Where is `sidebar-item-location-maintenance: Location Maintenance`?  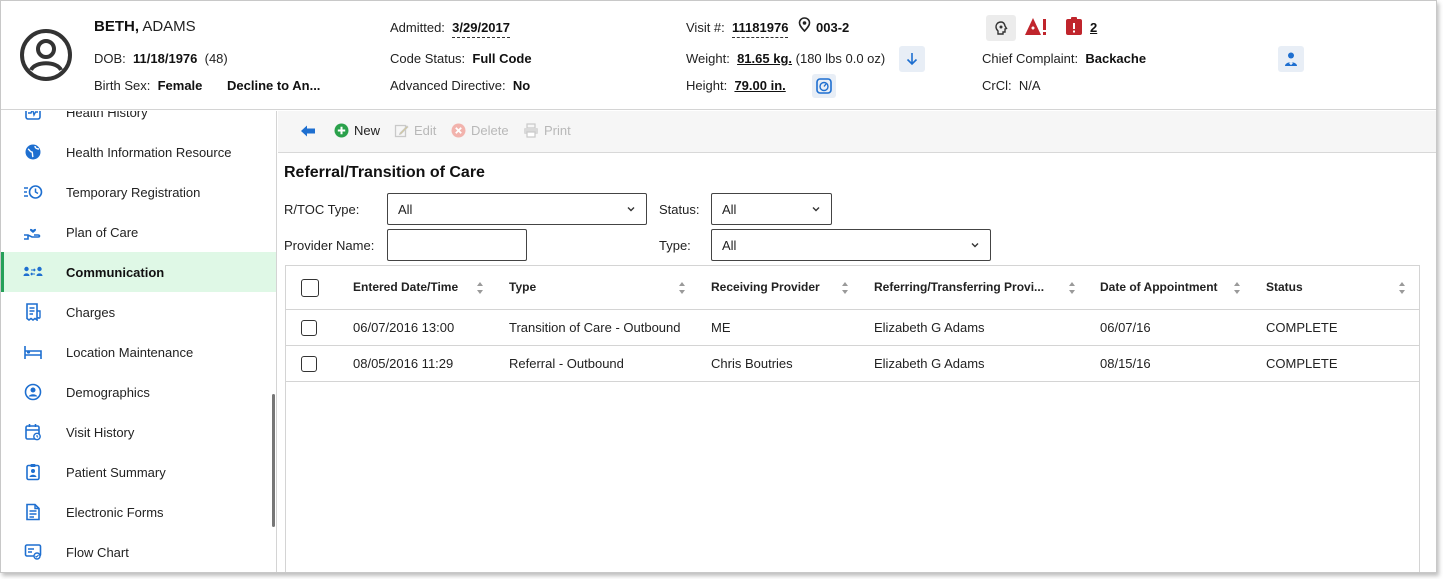 sidebar-item-location-maintenance: Location Maintenance is located at coordinates (138, 352).